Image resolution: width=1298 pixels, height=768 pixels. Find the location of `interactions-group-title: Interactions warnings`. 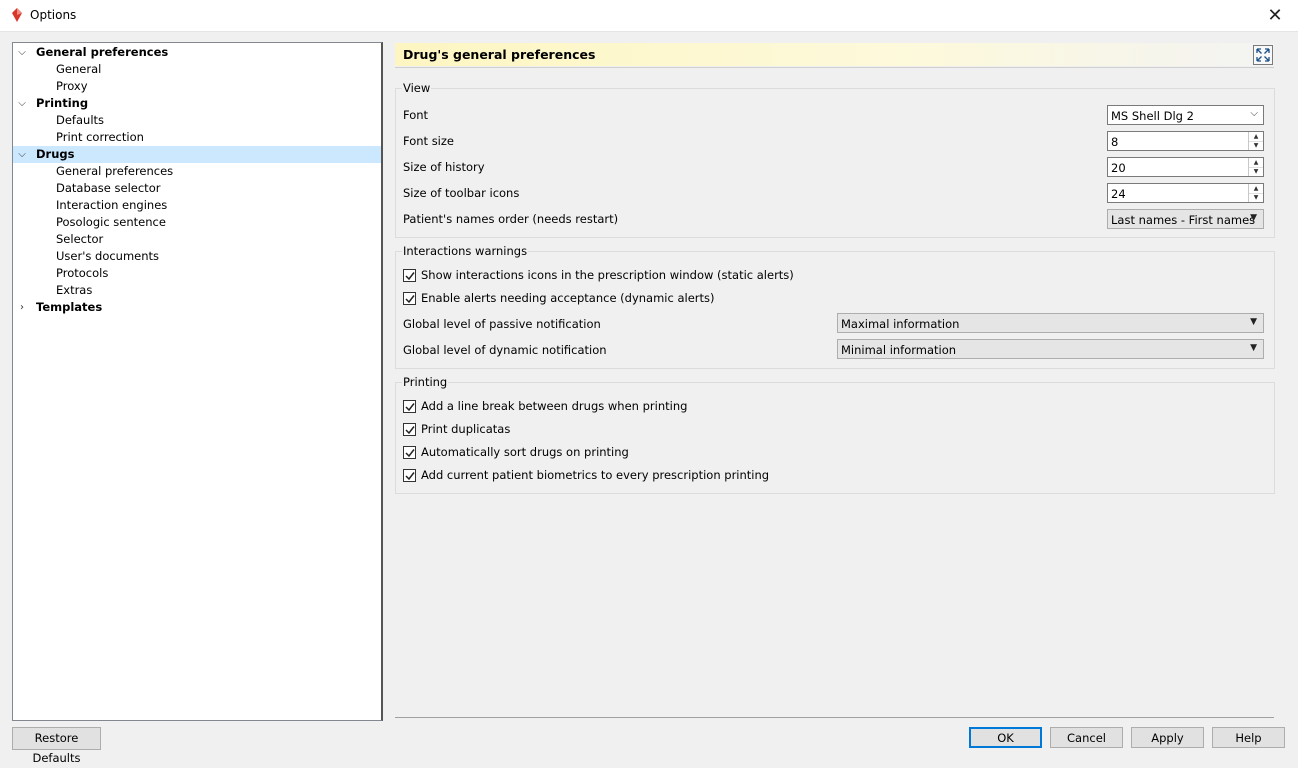

interactions-group-title: Interactions warnings is located at coordinates (465, 251).